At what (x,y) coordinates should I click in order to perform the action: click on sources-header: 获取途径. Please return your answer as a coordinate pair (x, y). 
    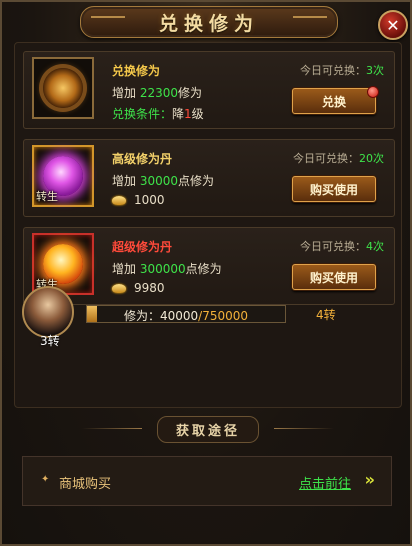
    Looking at the image, I should click on (208, 429).